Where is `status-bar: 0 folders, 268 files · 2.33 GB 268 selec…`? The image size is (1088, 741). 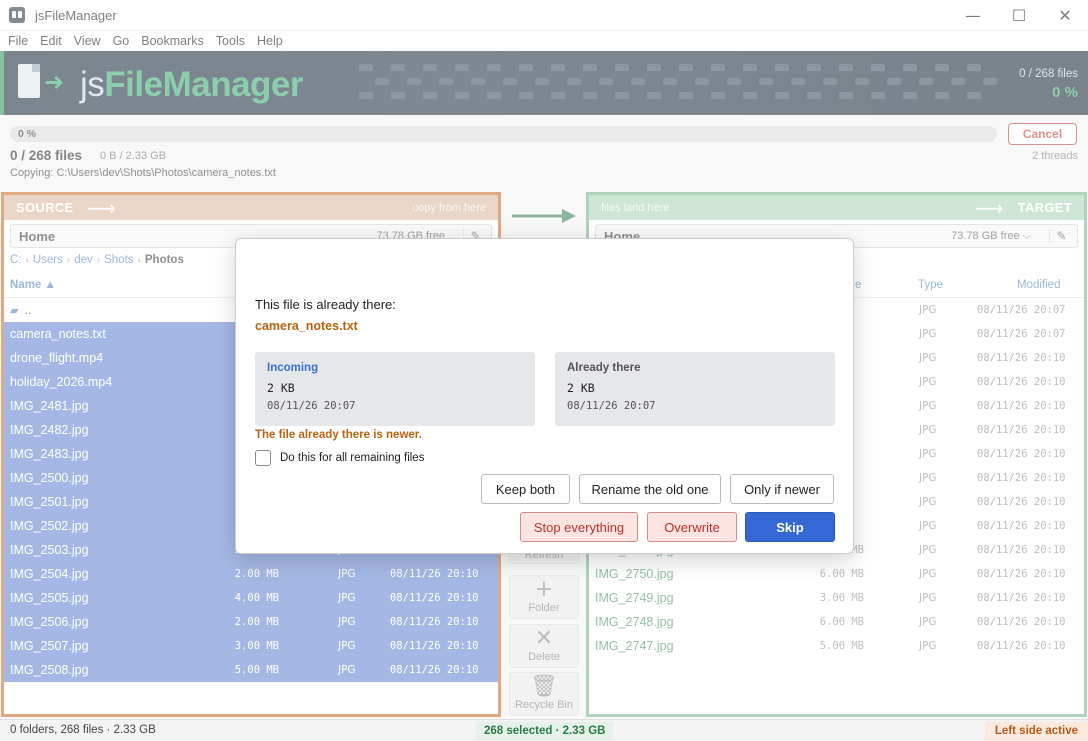 status-bar: 0 folders, 268 files · 2.33 GB 268 selec… is located at coordinates (544, 730).